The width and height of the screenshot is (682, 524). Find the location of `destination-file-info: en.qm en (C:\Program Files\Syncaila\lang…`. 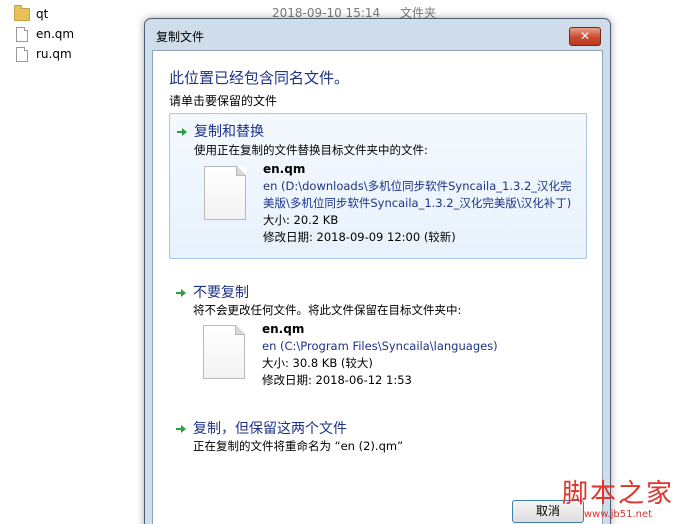

destination-file-info: en.qm en (C:\Program Files\Syncaila\lang… is located at coordinates (380, 355).